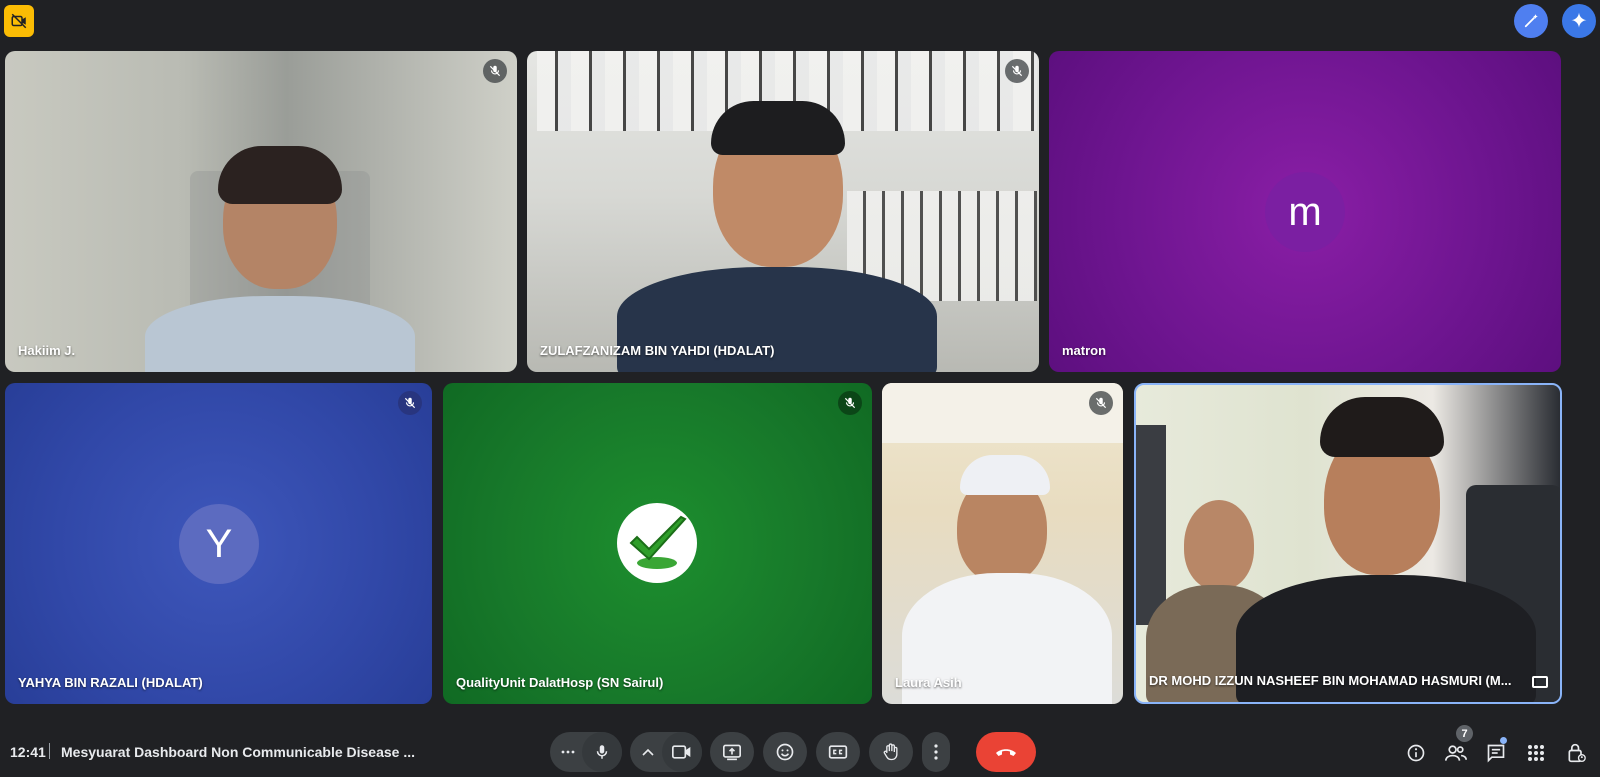 Image resolution: width=1600 pixels, height=777 pixels. I want to click on participant-name: YAHYA BIN RAZALI (HDALAT), so click(110, 682).